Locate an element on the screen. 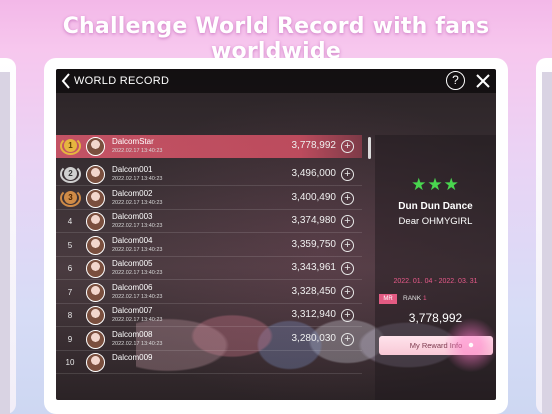 The height and width of the screenshot is (414, 552). player-score: 3,400,490 is located at coordinates (314, 197).